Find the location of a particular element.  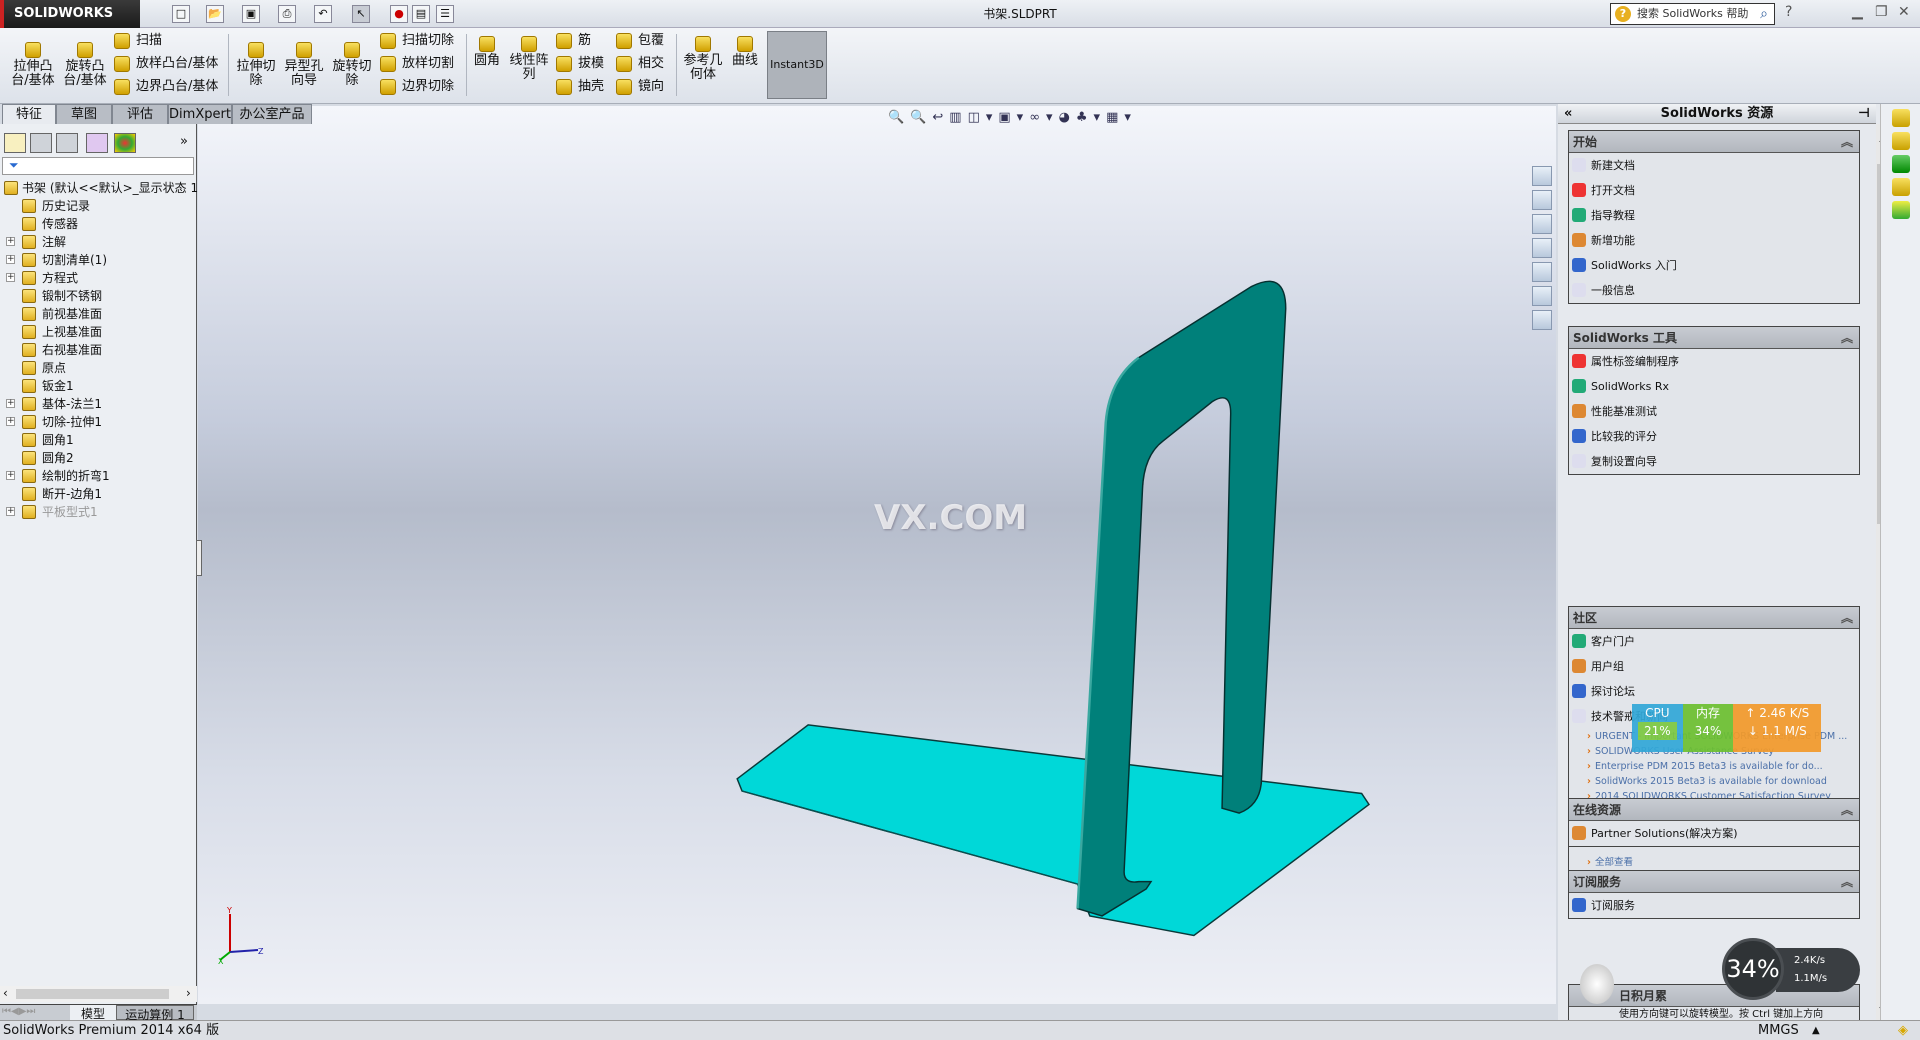

linear-pattern-button: 线性阵列 is located at coordinates (529, 59).